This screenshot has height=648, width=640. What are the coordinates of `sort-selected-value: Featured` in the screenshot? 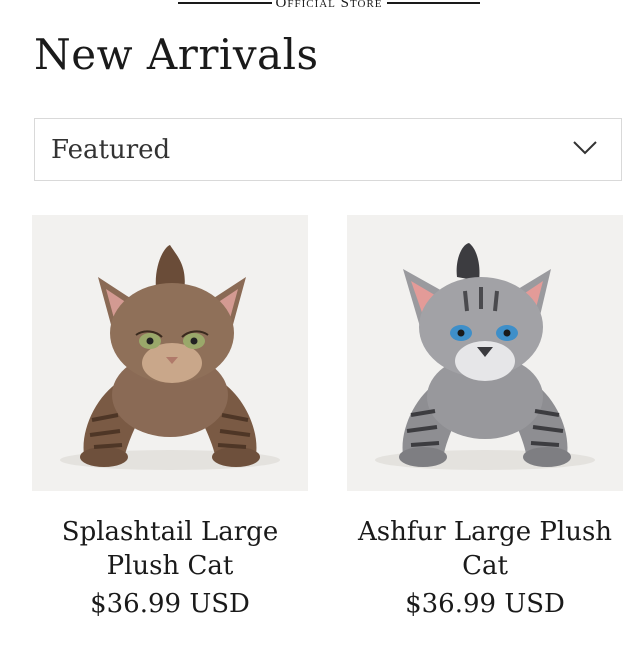 It's located at (111, 149).